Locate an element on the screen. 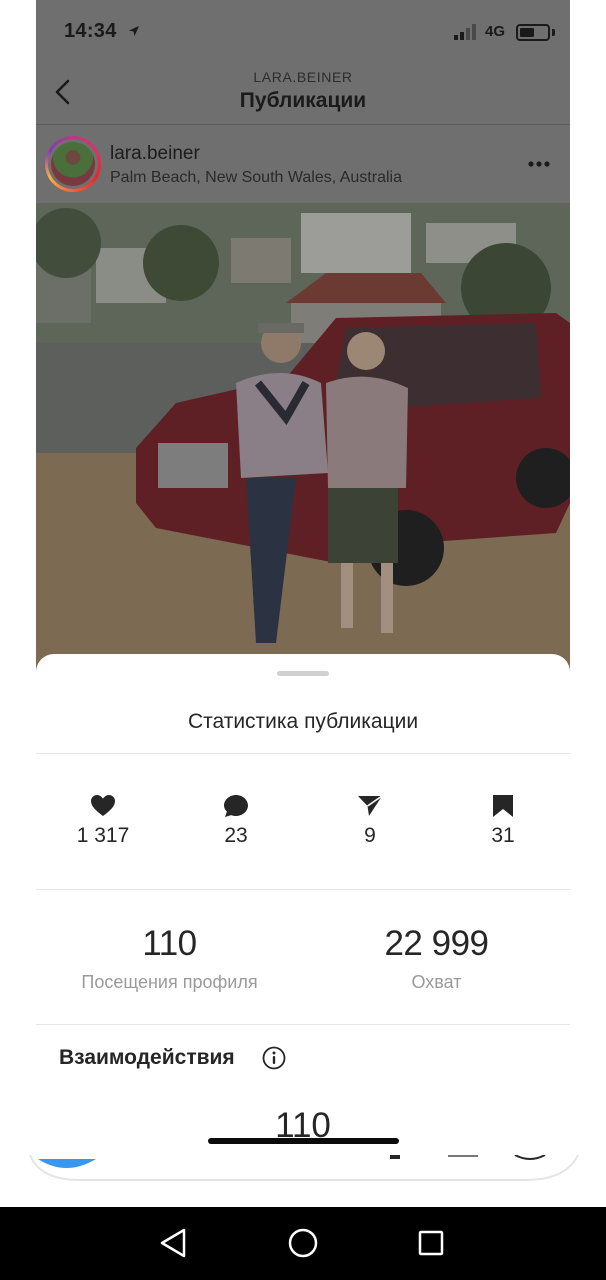 The image size is (606, 1280). status-time: 14:34 is located at coordinates (90, 31).